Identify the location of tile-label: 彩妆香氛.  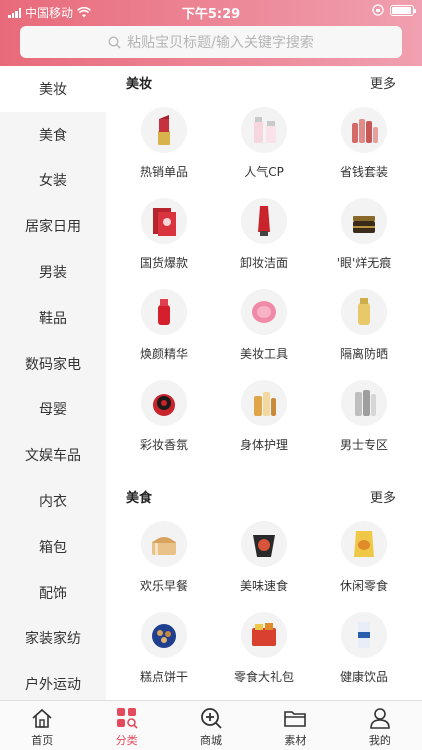
(163, 445).